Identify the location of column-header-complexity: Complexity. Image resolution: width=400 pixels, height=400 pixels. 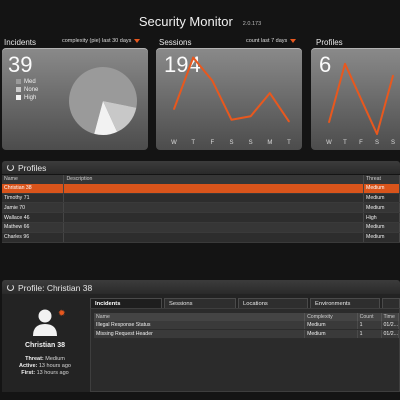
(331, 317).